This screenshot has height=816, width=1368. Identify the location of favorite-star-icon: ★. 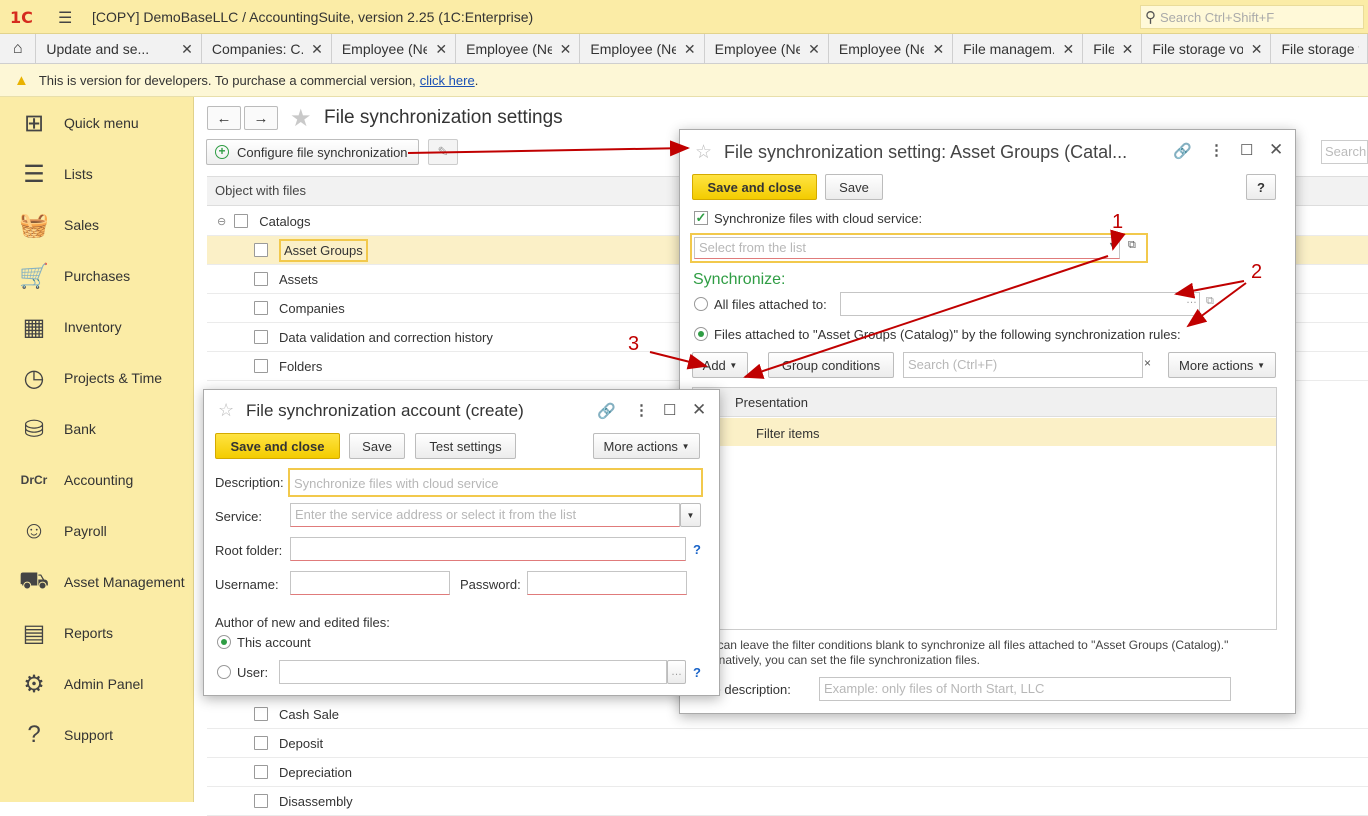
(301, 118).